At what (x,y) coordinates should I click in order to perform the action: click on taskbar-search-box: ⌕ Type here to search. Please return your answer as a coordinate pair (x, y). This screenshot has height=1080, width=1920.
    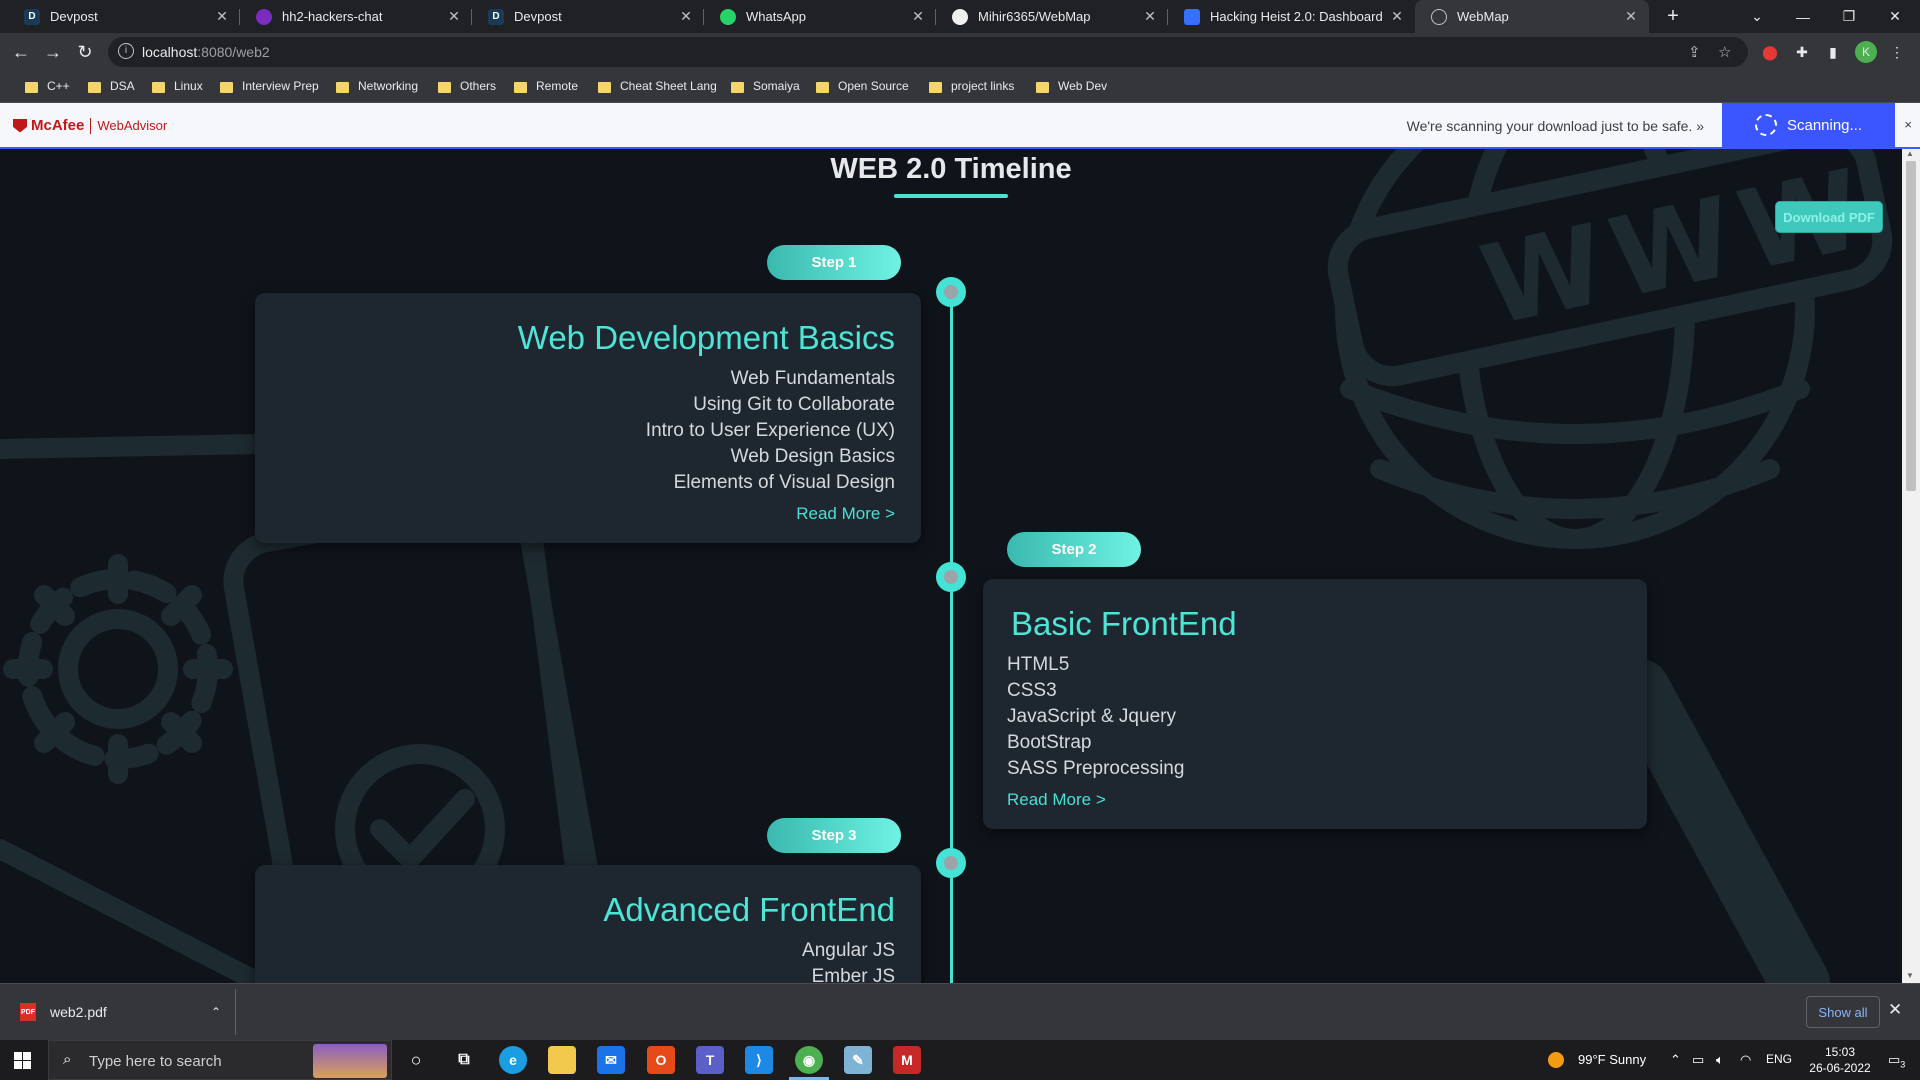
    Looking at the image, I should click on (220, 1060).